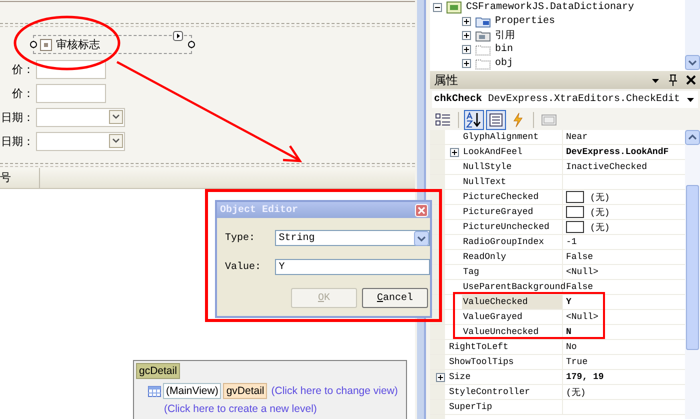 Image resolution: width=700 pixels, height=419 pixels. What do you see at coordinates (557, 137) in the screenshot?
I see `property-row: GlyphAlignment Near` at bounding box center [557, 137].